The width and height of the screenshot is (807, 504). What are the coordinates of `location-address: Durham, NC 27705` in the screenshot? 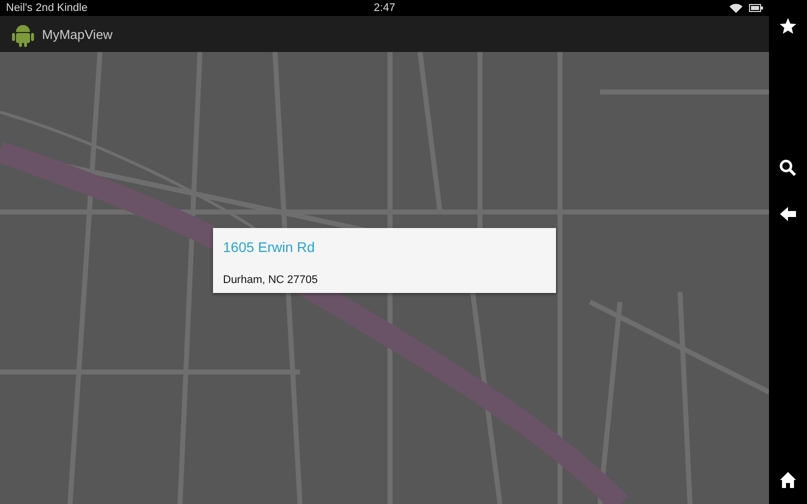 It's located at (271, 280).